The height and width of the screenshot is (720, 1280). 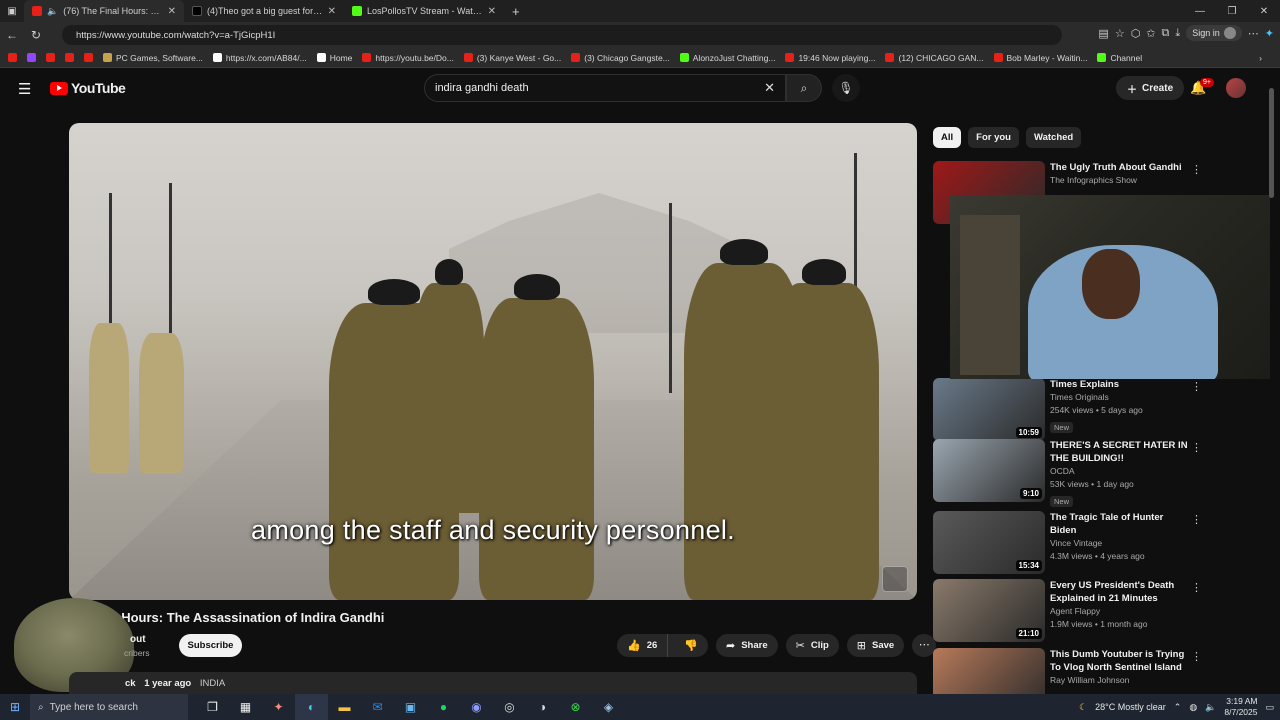 I want to click on chip-watched: Watched, so click(x=1053, y=137).